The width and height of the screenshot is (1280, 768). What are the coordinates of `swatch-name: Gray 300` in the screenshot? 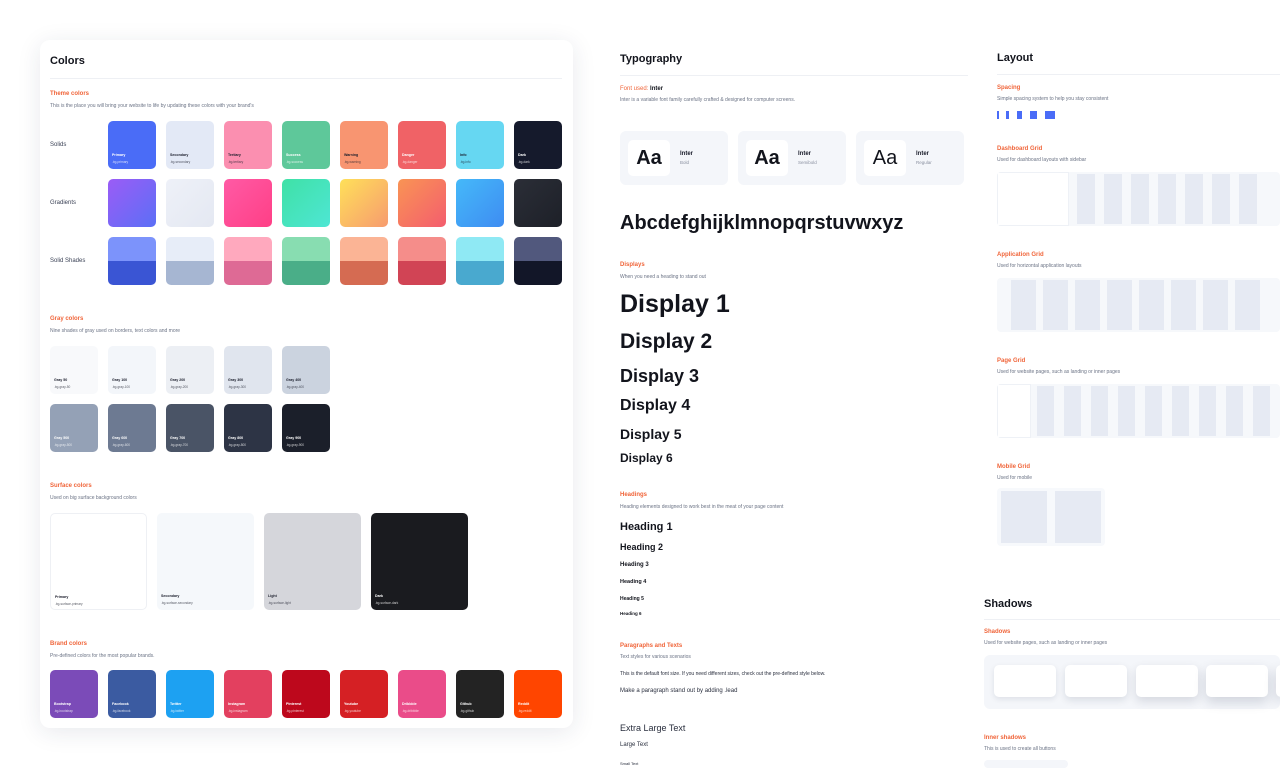 It's located at (236, 380).